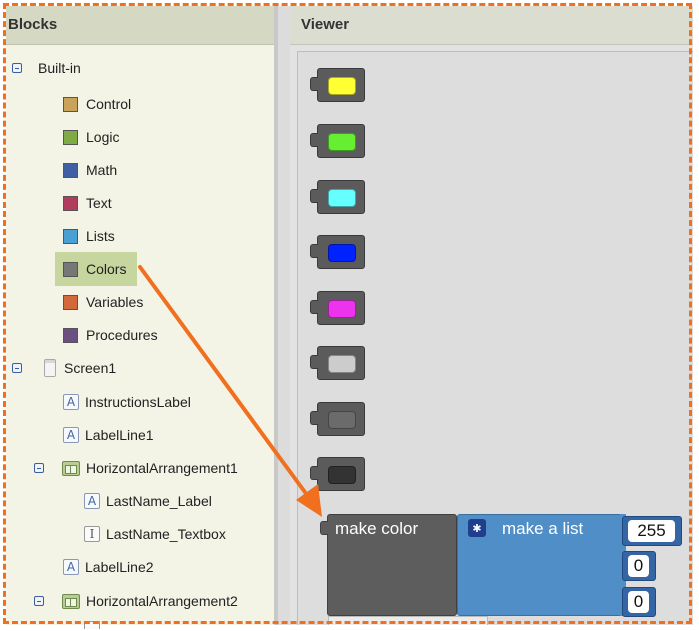 Image resolution: width=699 pixels, height=631 pixels. I want to click on drawer-label: Colors, so click(106, 269).